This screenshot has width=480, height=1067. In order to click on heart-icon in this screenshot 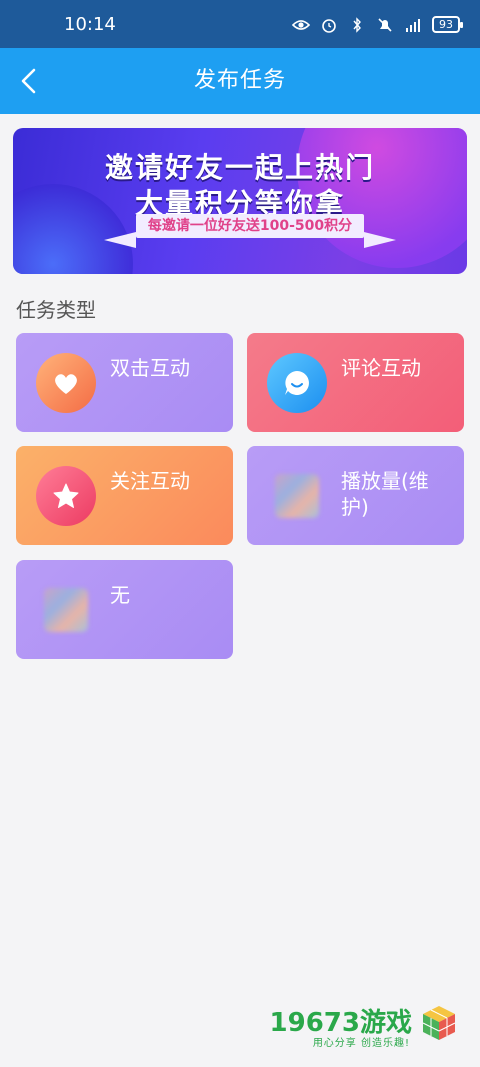, I will do `click(66, 383)`.